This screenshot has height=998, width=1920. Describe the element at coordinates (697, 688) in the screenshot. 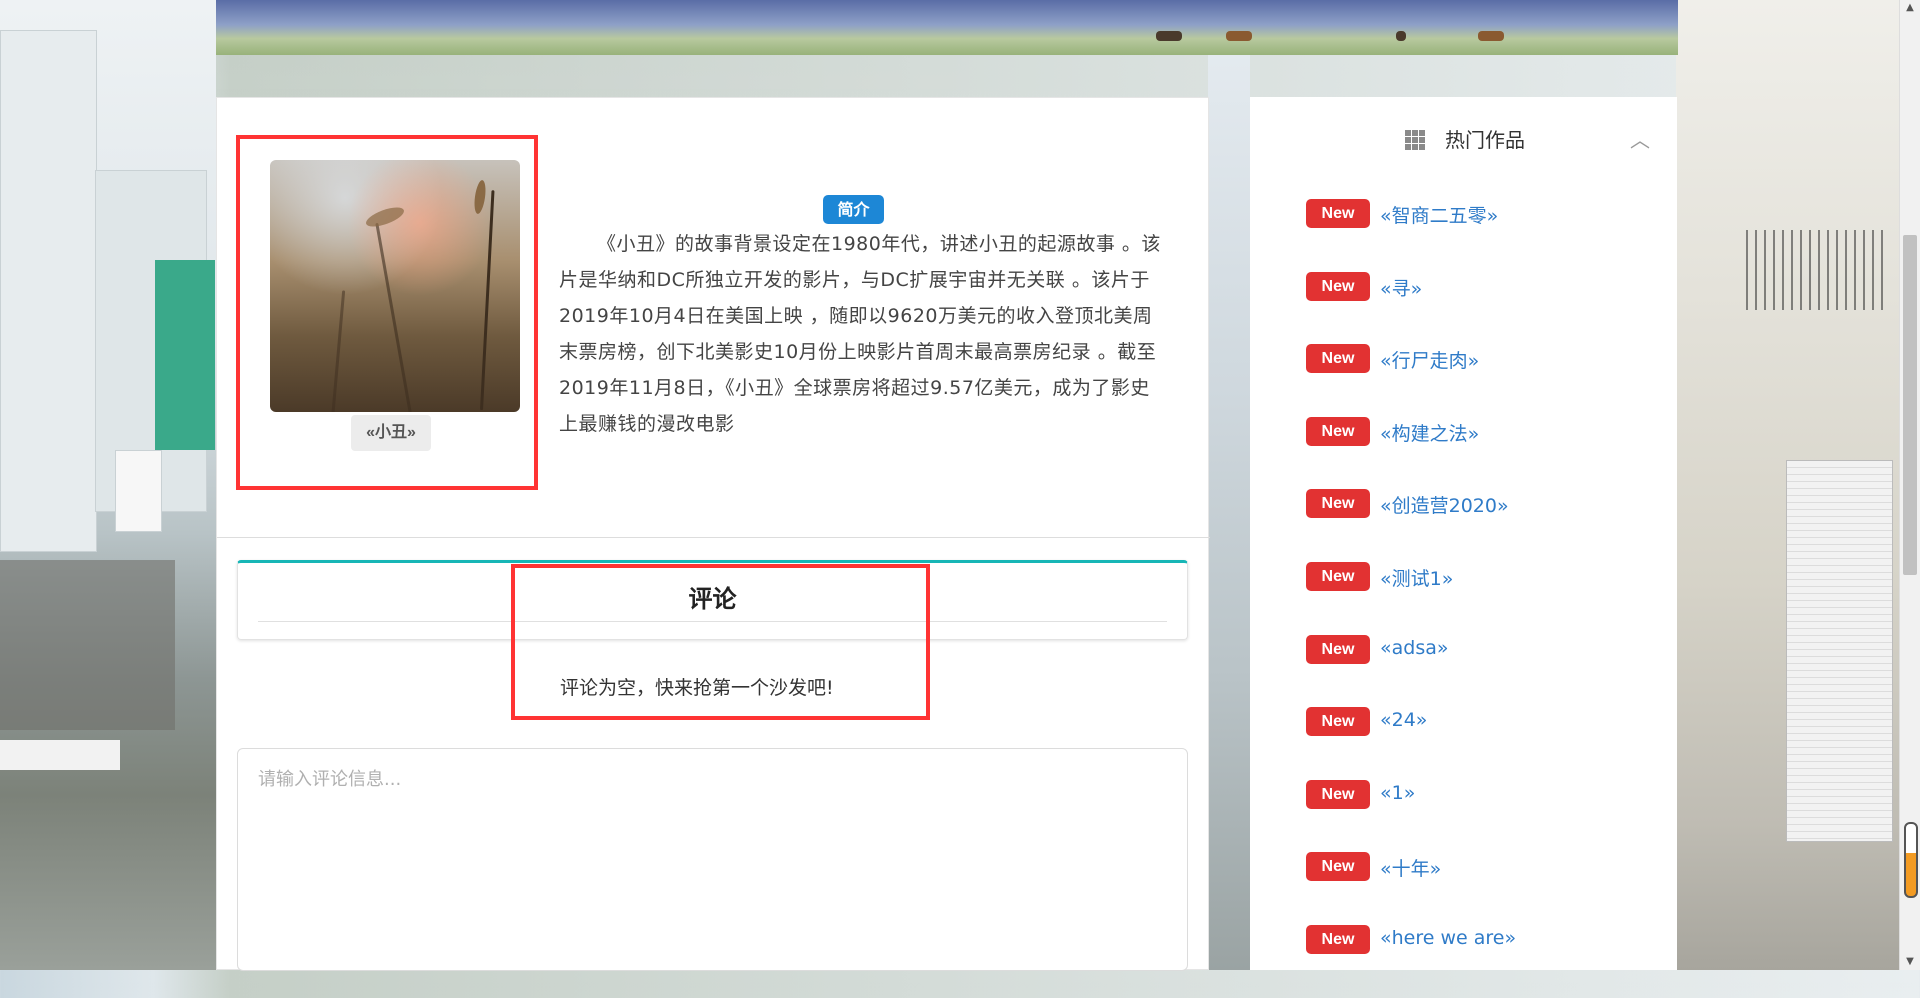

I see `empty-comment-message: 评论为空，快来抢第一个沙发吧!` at that location.